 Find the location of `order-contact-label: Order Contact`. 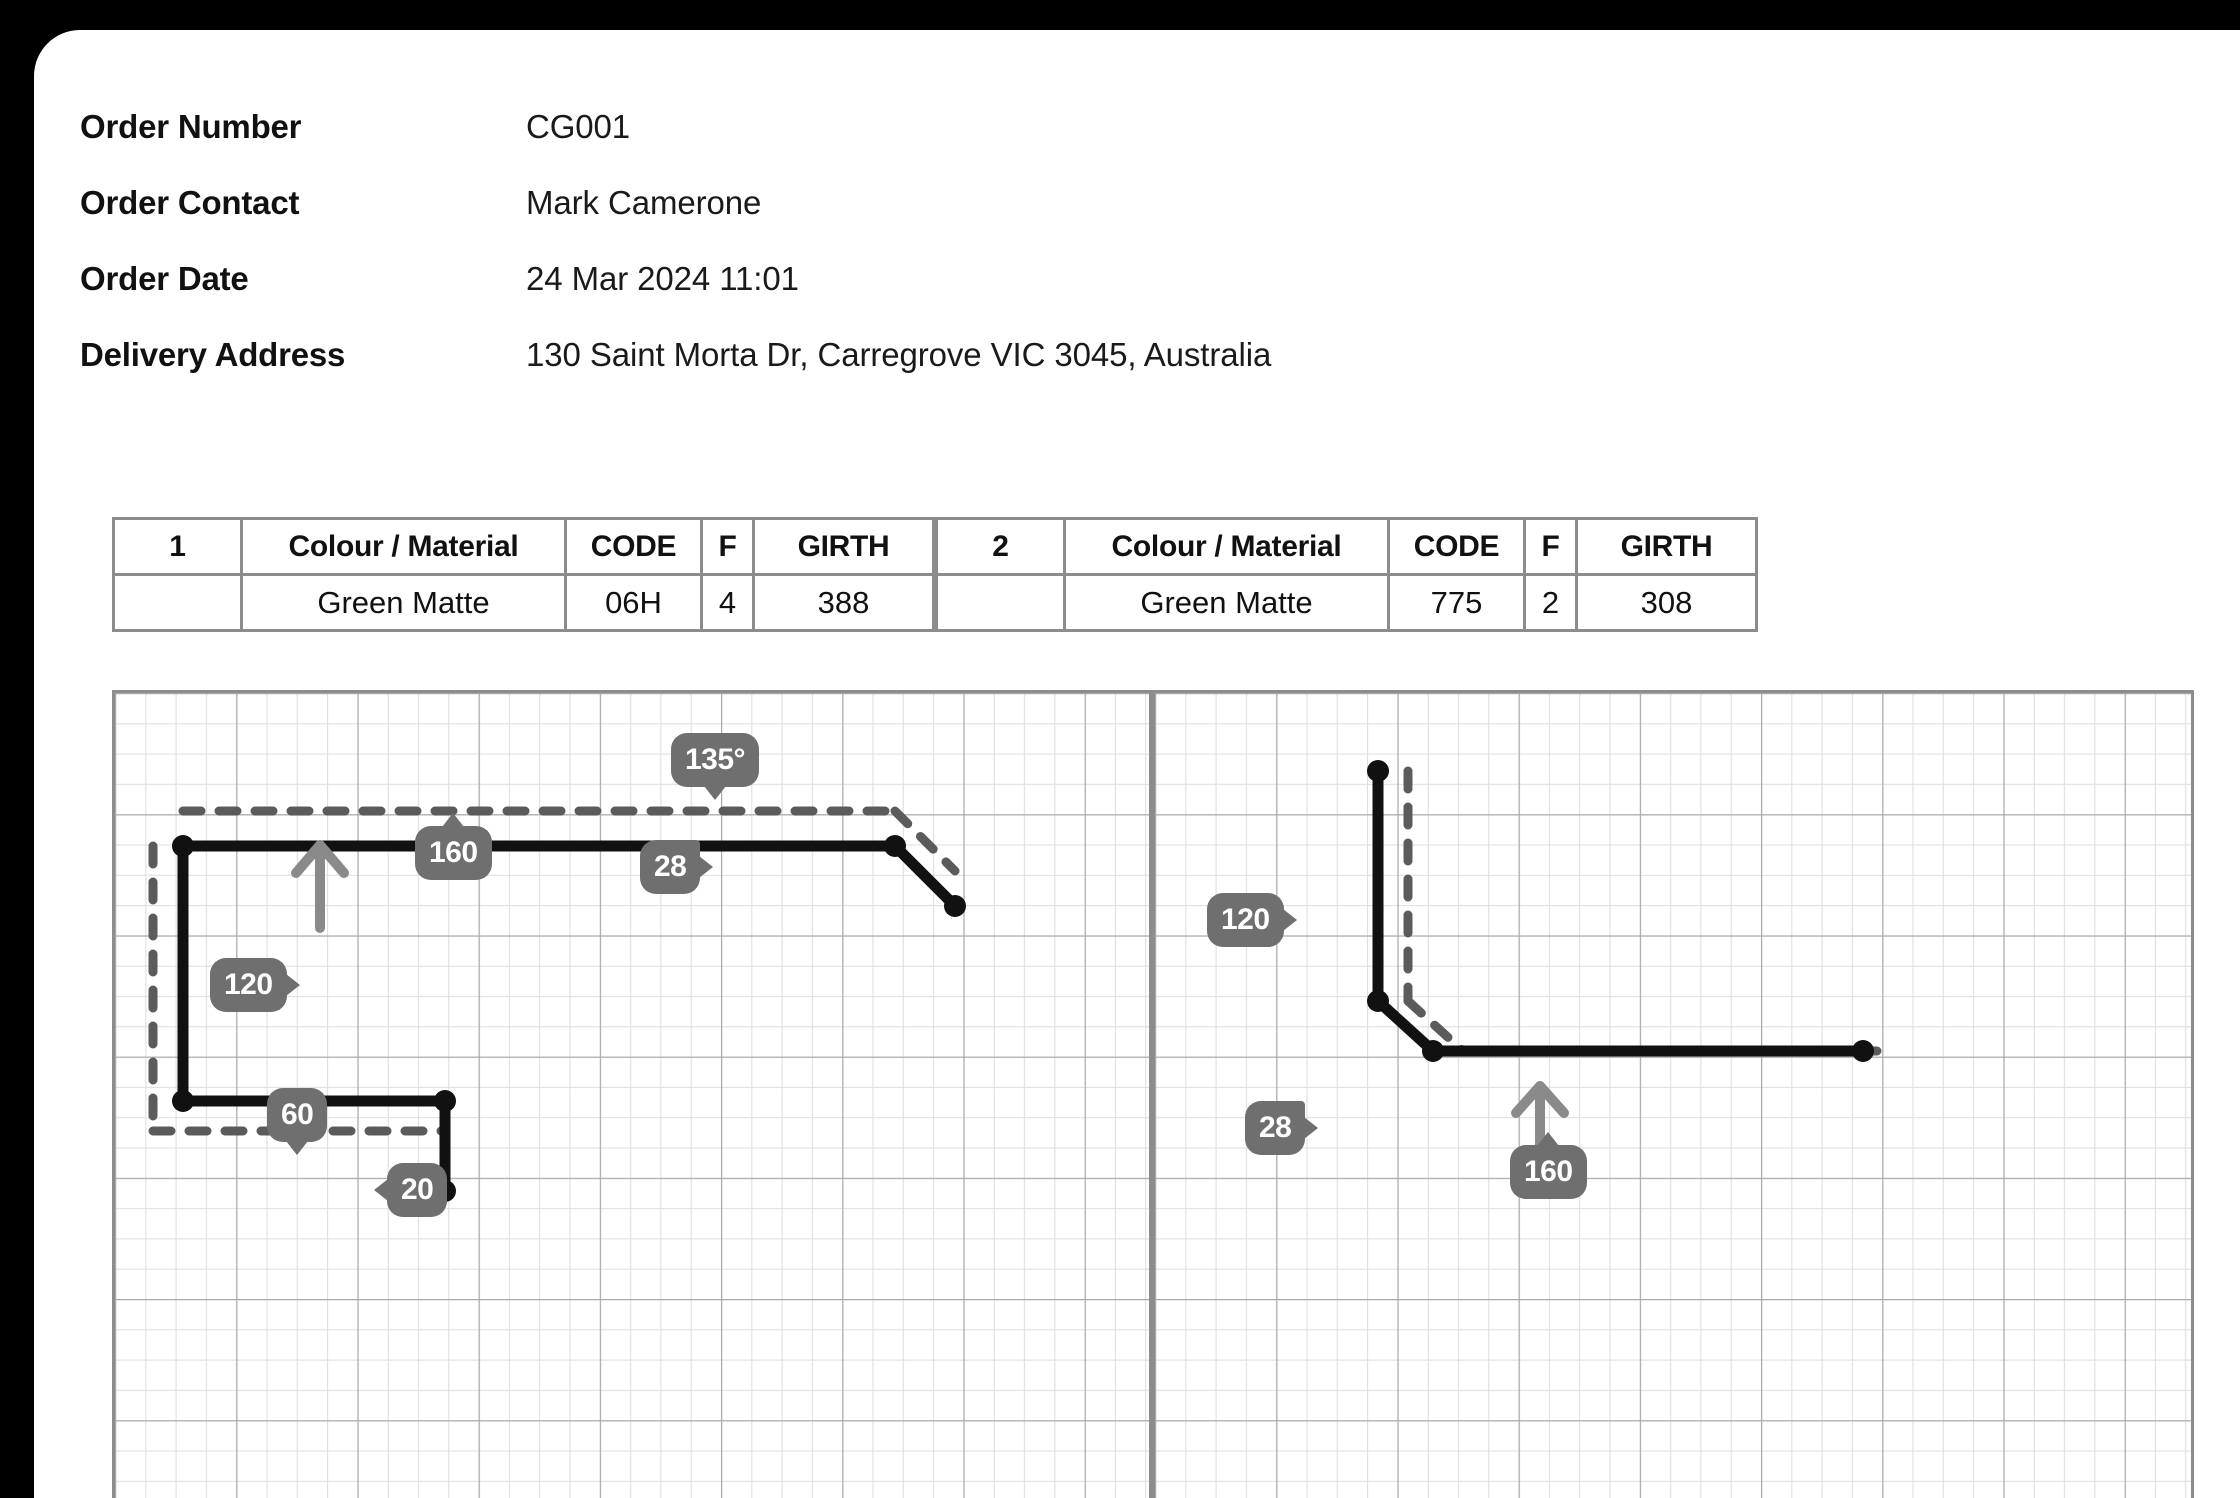

order-contact-label: Order Contact is located at coordinates (190, 202).